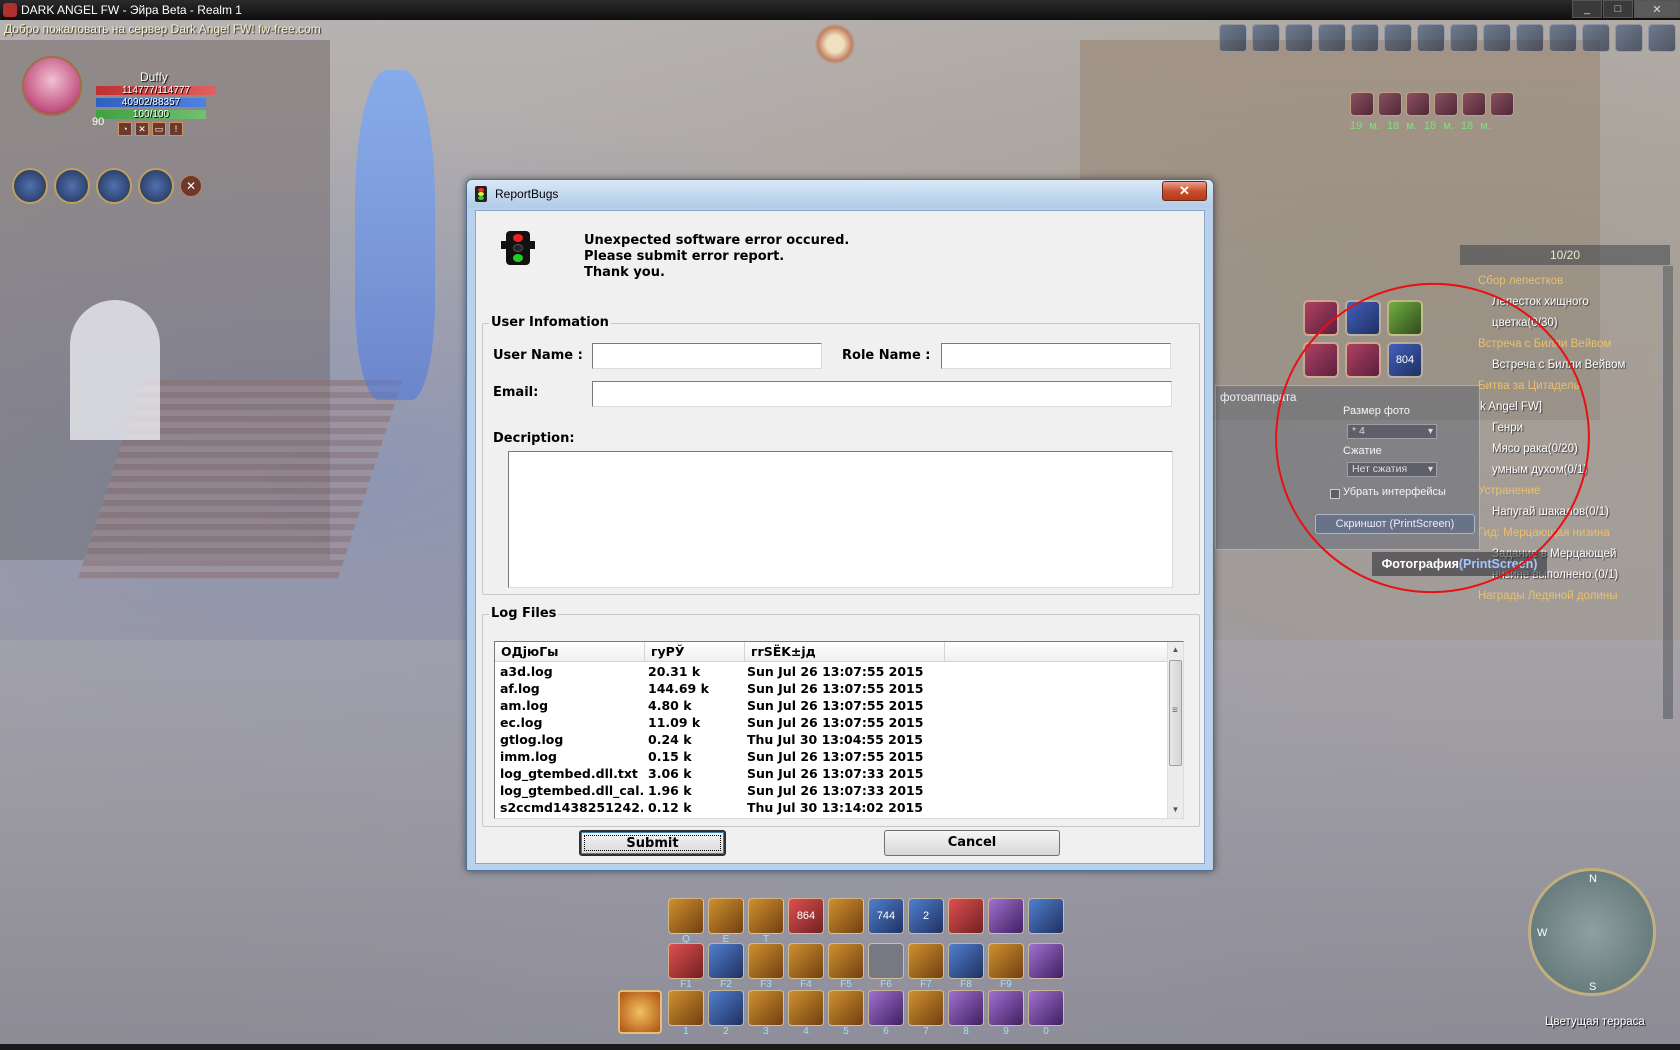 This screenshot has width=1680, height=1050. I want to click on quest-title: Награды Ледяной долины, so click(1547, 596).